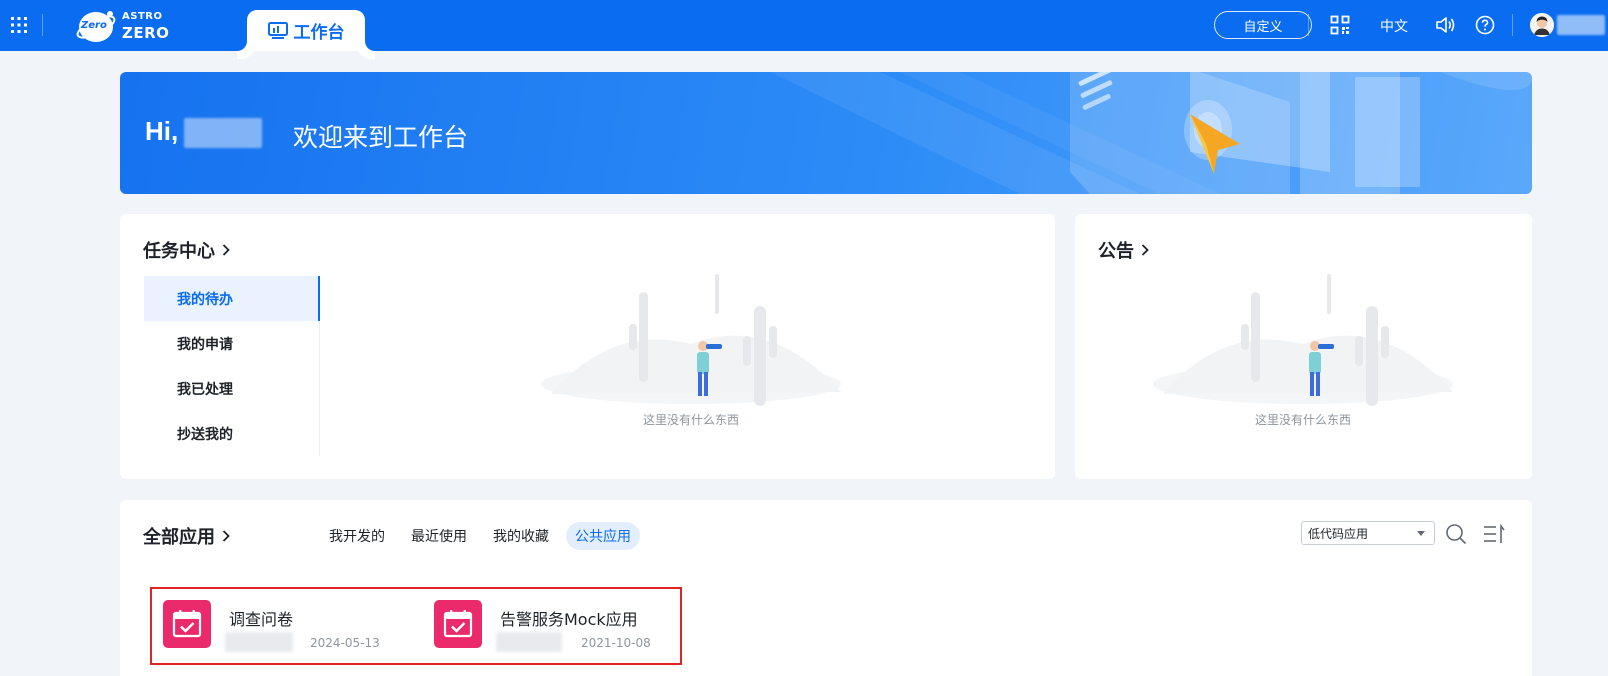 The width and height of the screenshot is (1608, 676). What do you see at coordinates (232, 388) in the screenshot?
I see `task-nav-processed: 我已处理` at bounding box center [232, 388].